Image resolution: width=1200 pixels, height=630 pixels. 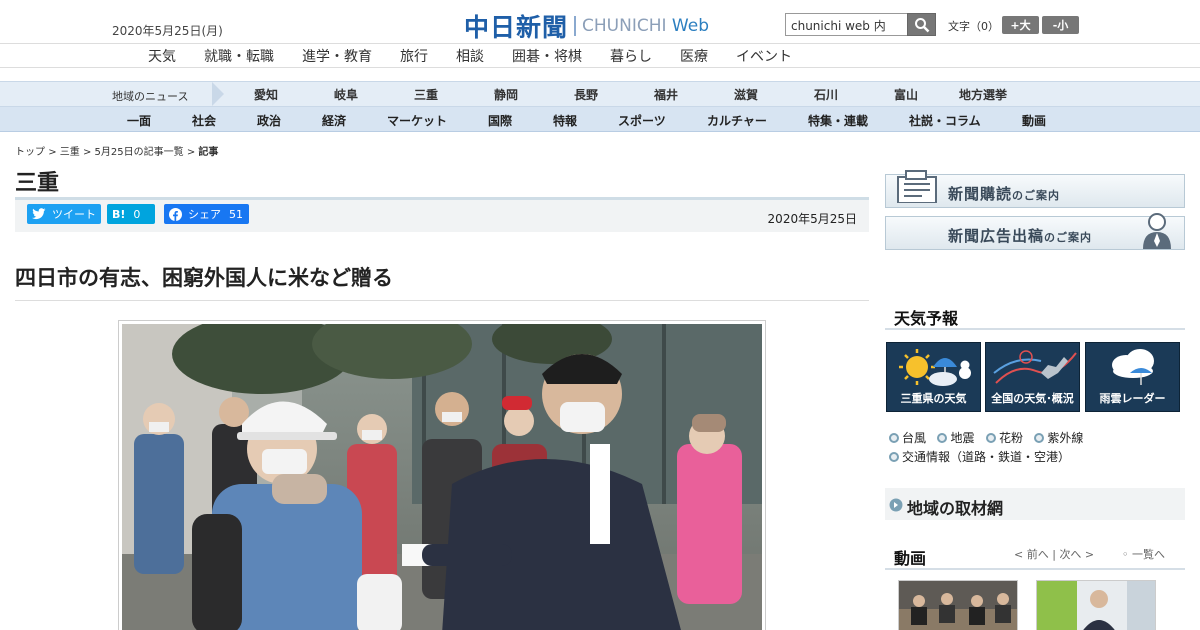 I want to click on facebook-share-label: シェア, so click(x=204, y=214).